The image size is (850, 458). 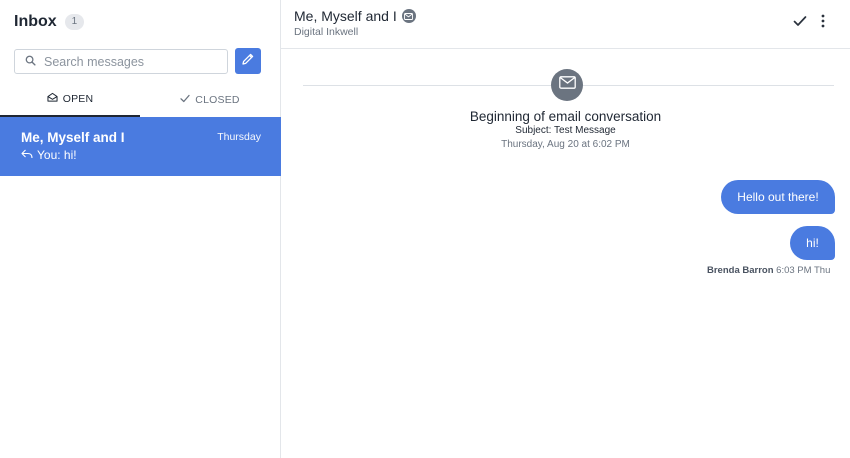 What do you see at coordinates (778, 197) in the screenshot?
I see `message-bubble: Hello out there!` at bounding box center [778, 197].